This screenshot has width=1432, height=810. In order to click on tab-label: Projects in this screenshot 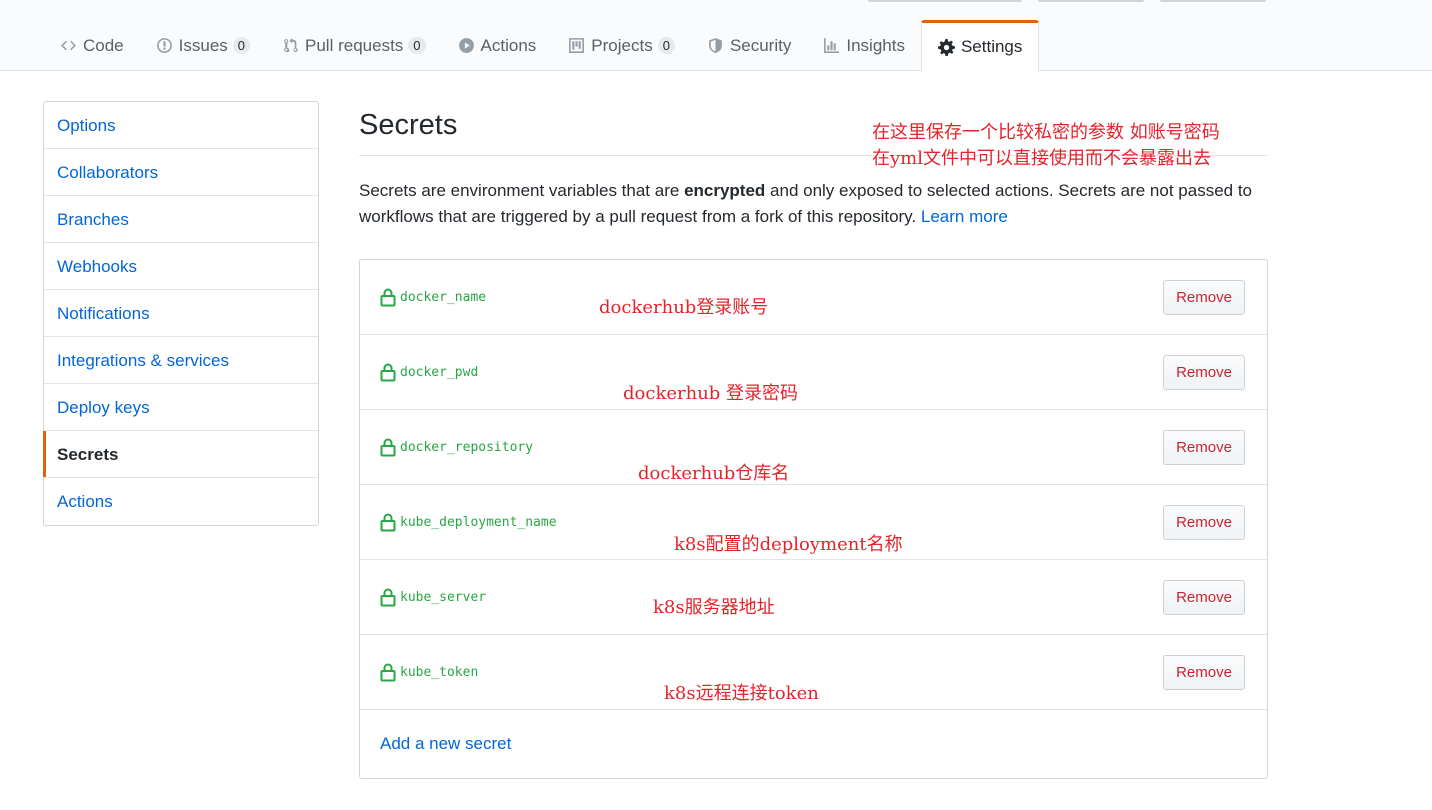, I will do `click(622, 45)`.